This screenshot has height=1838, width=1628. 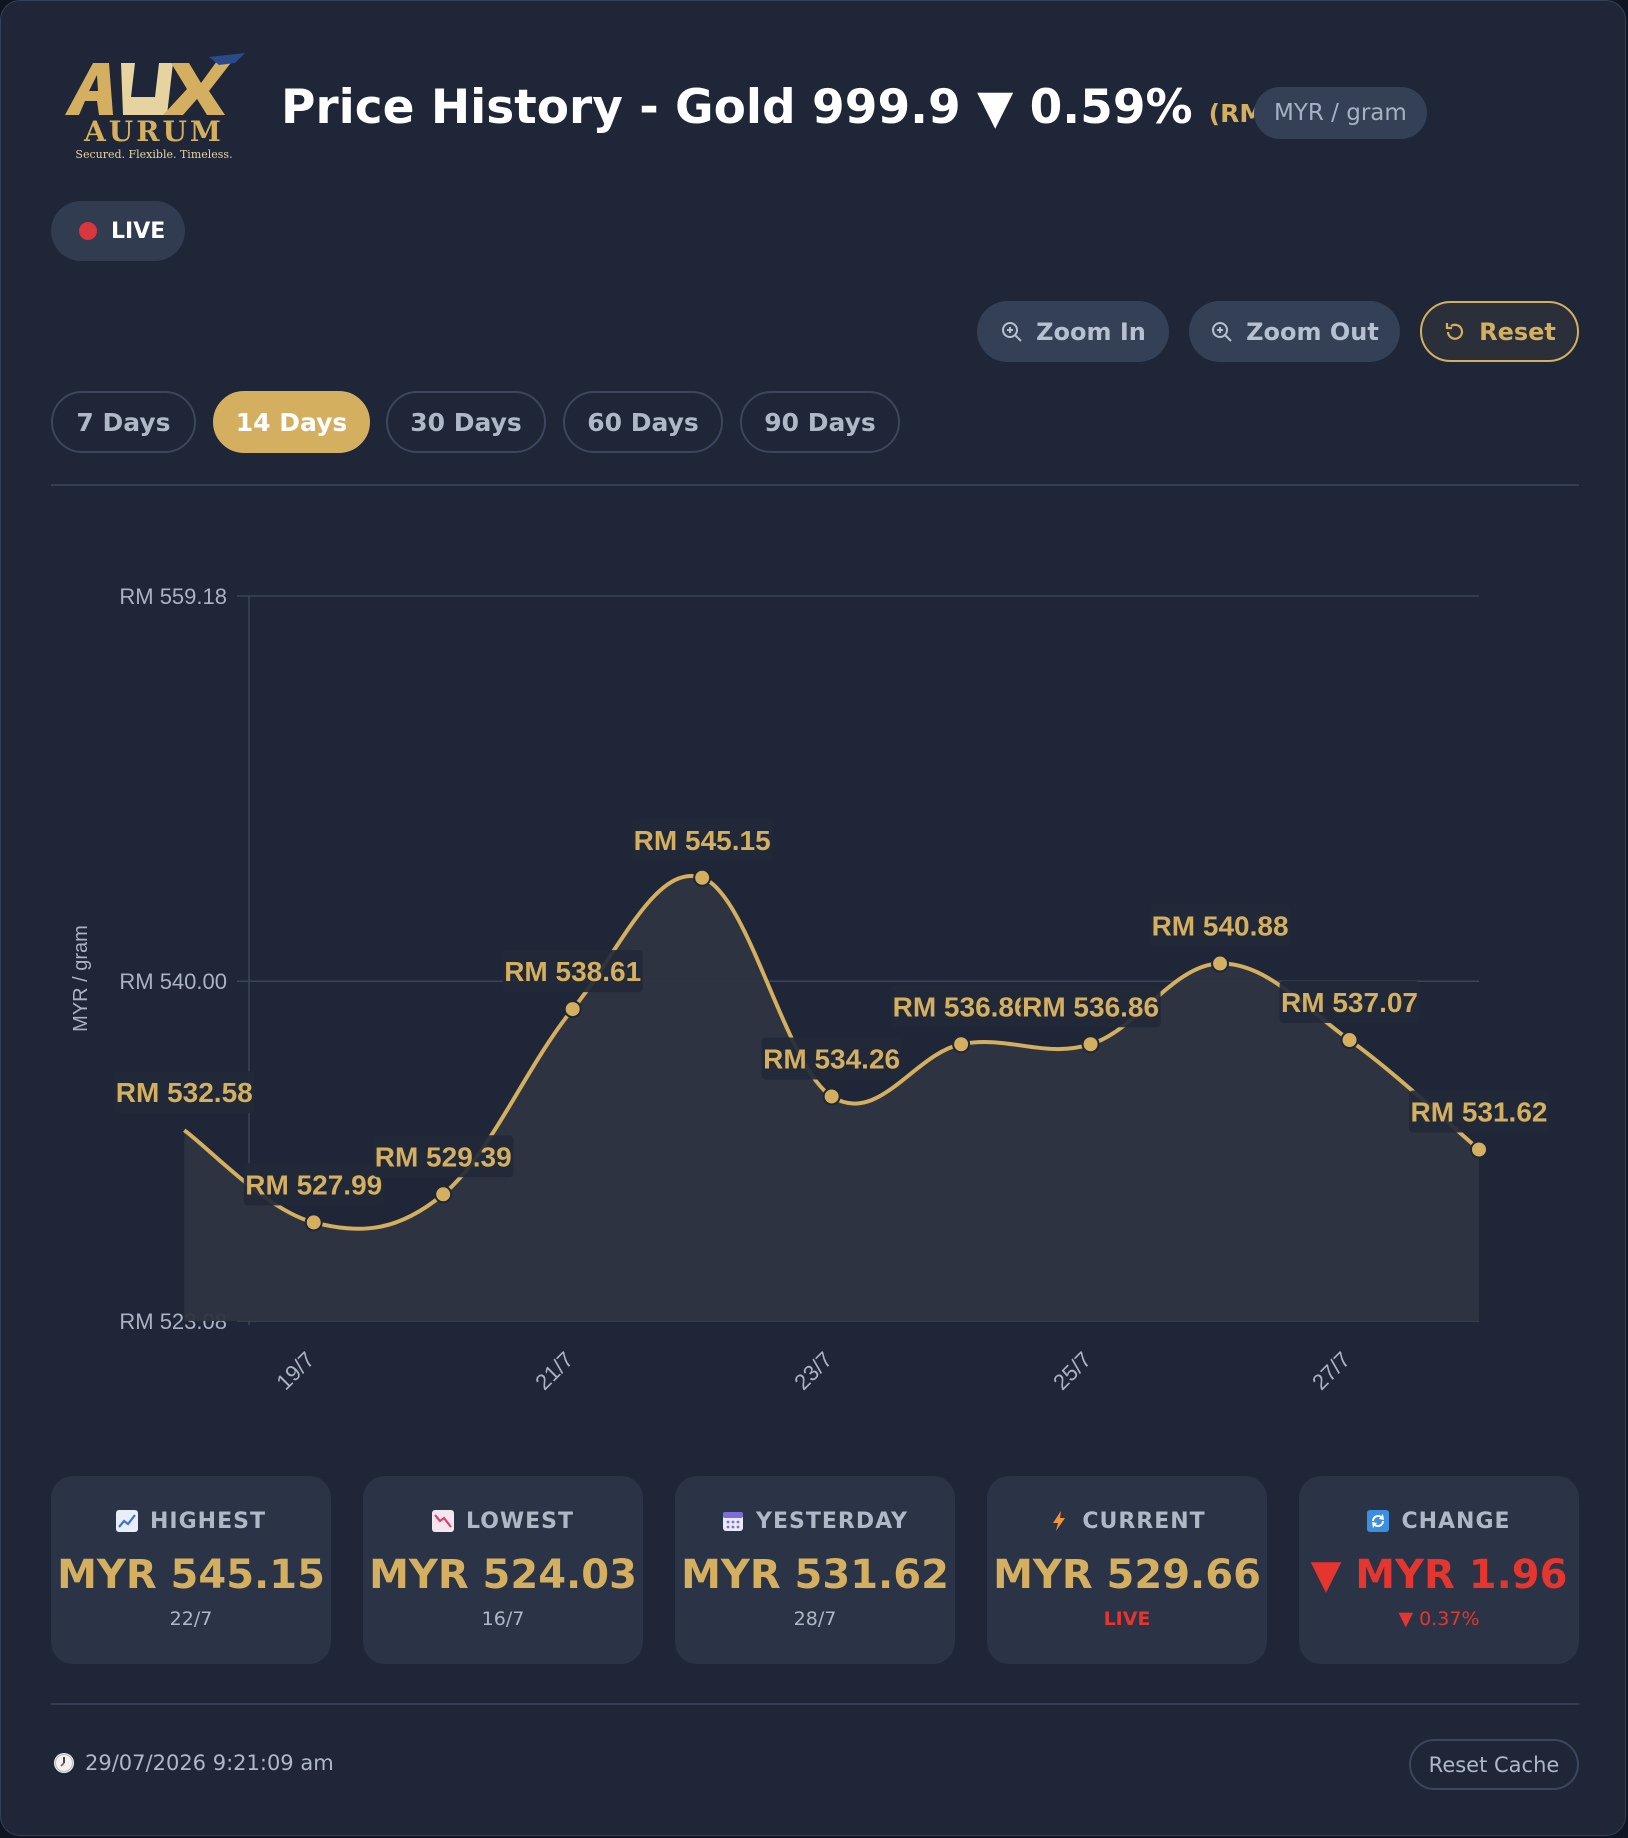 I want to click on stat-label: YESTERDAY, so click(x=832, y=1521).